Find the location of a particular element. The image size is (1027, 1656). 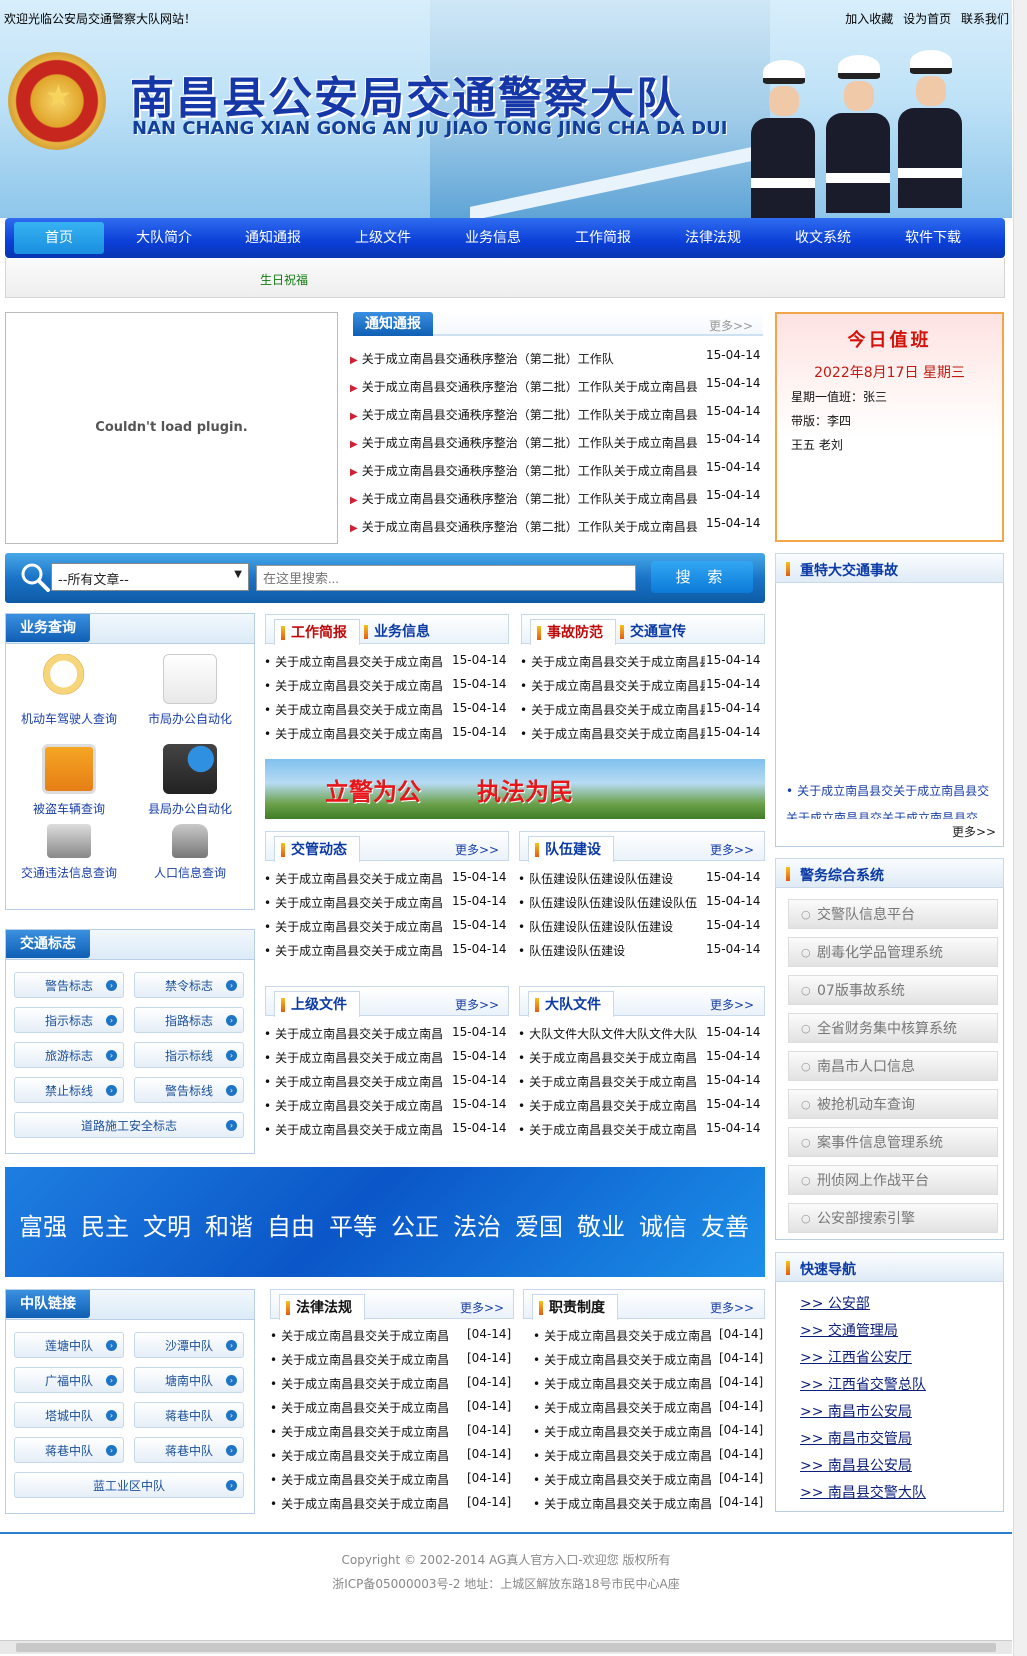

notice-more-link: 更多>> is located at coordinates (731, 325).